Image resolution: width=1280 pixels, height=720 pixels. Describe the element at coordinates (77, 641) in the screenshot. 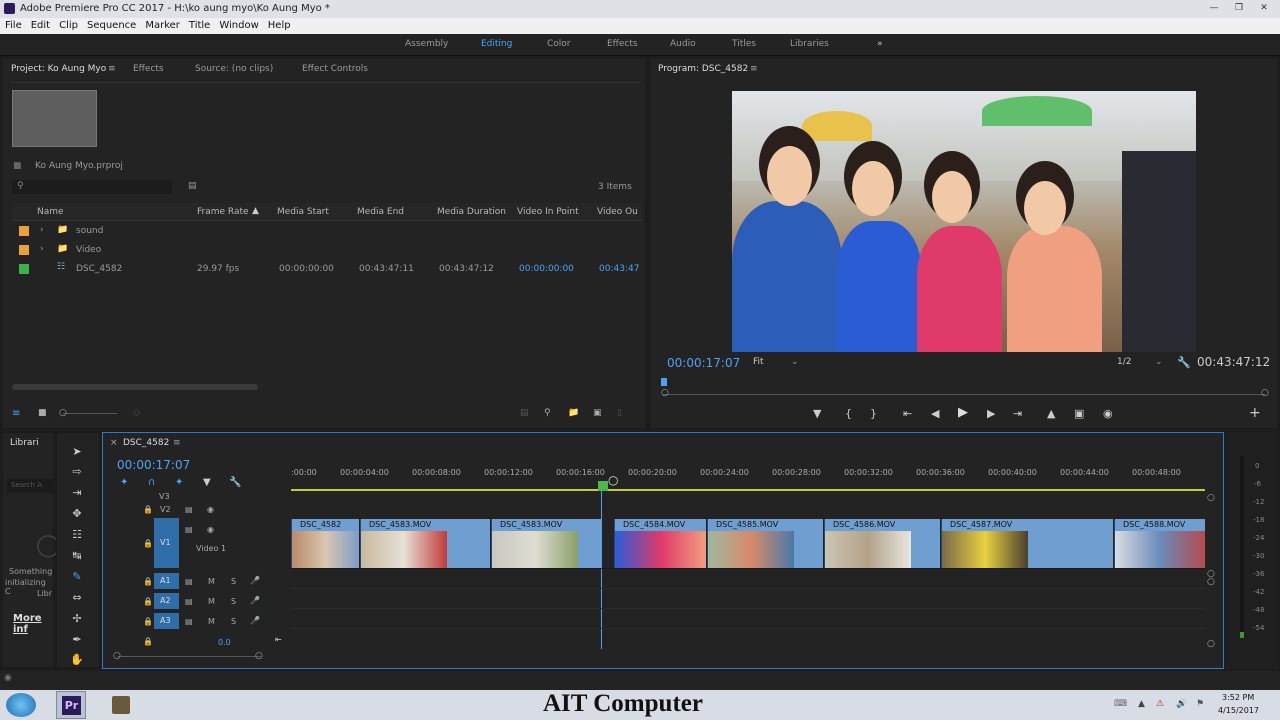

I see `pen-tool-icon: ✒` at that location.